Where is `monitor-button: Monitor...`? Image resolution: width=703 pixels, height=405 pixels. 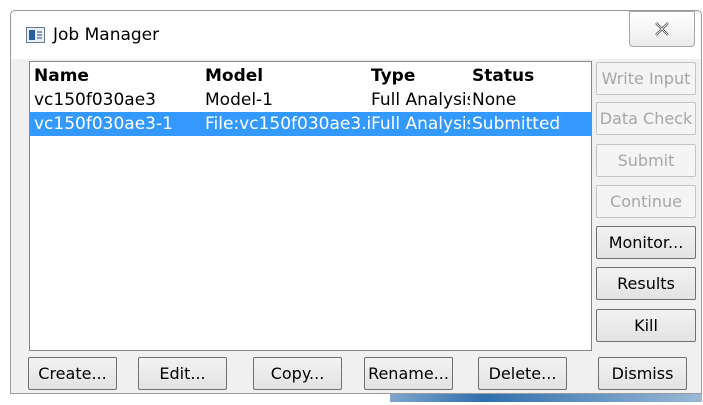 monitor-button: Monitor... is located at coordinates (646, 242).